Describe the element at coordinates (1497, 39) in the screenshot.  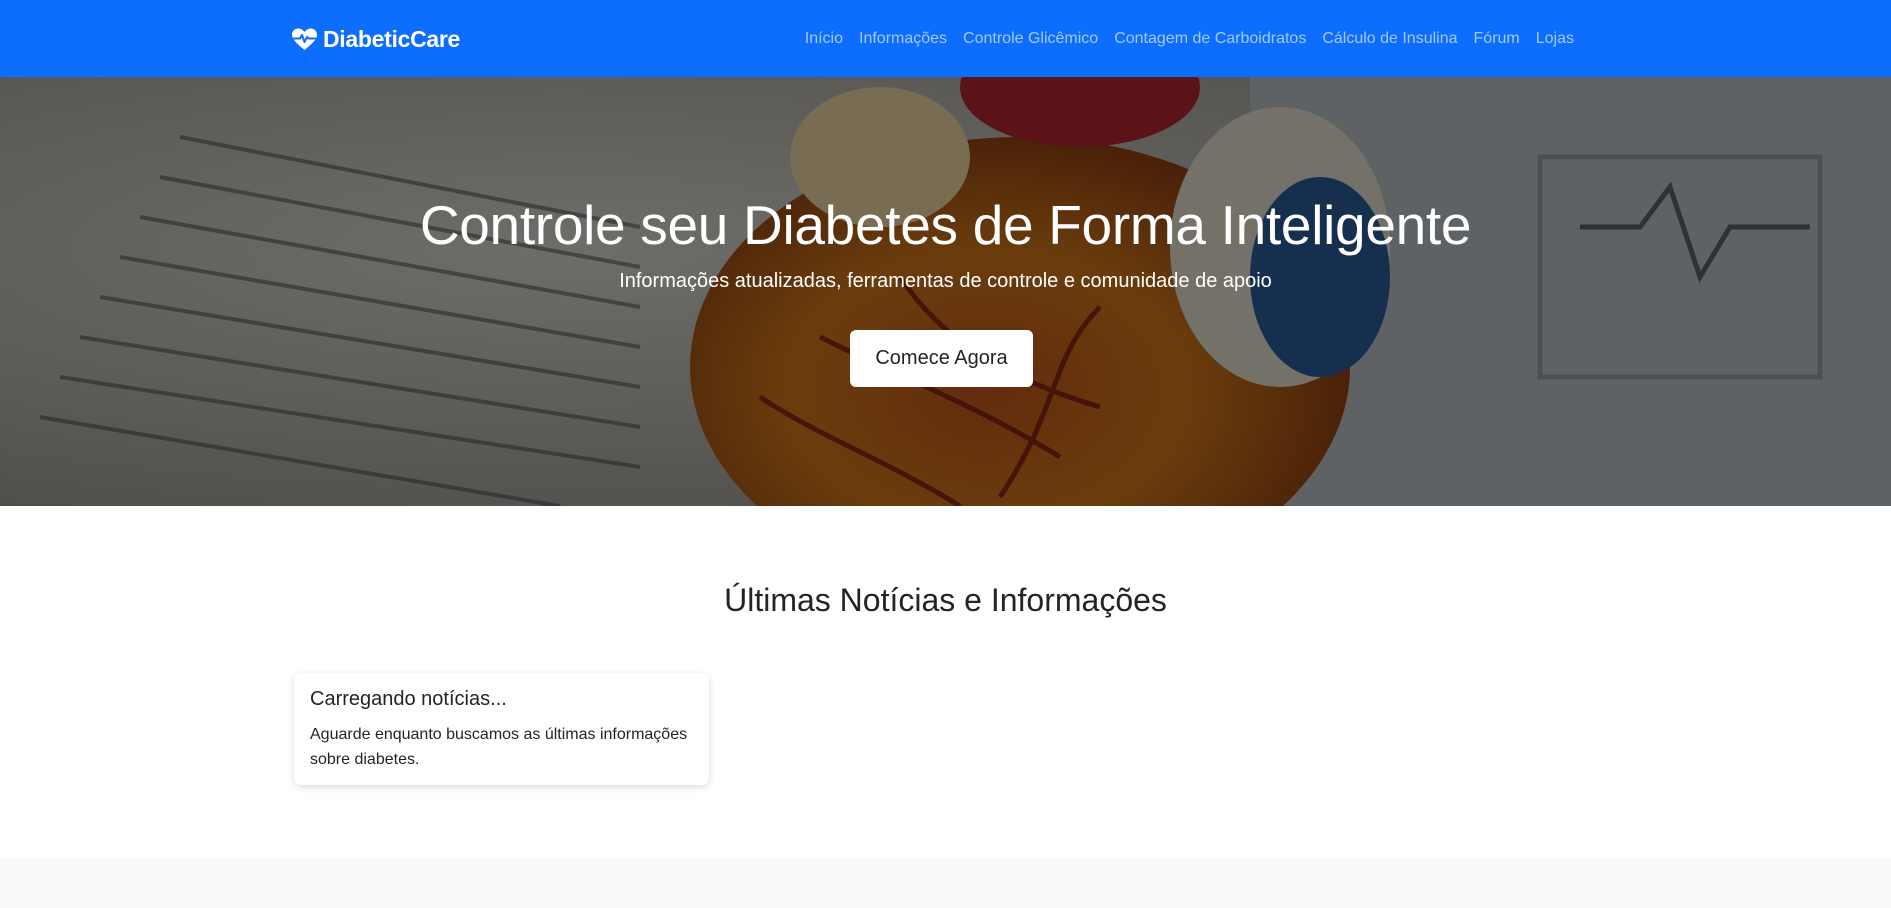
I see `nav-link-forum: Fórum` at that location.